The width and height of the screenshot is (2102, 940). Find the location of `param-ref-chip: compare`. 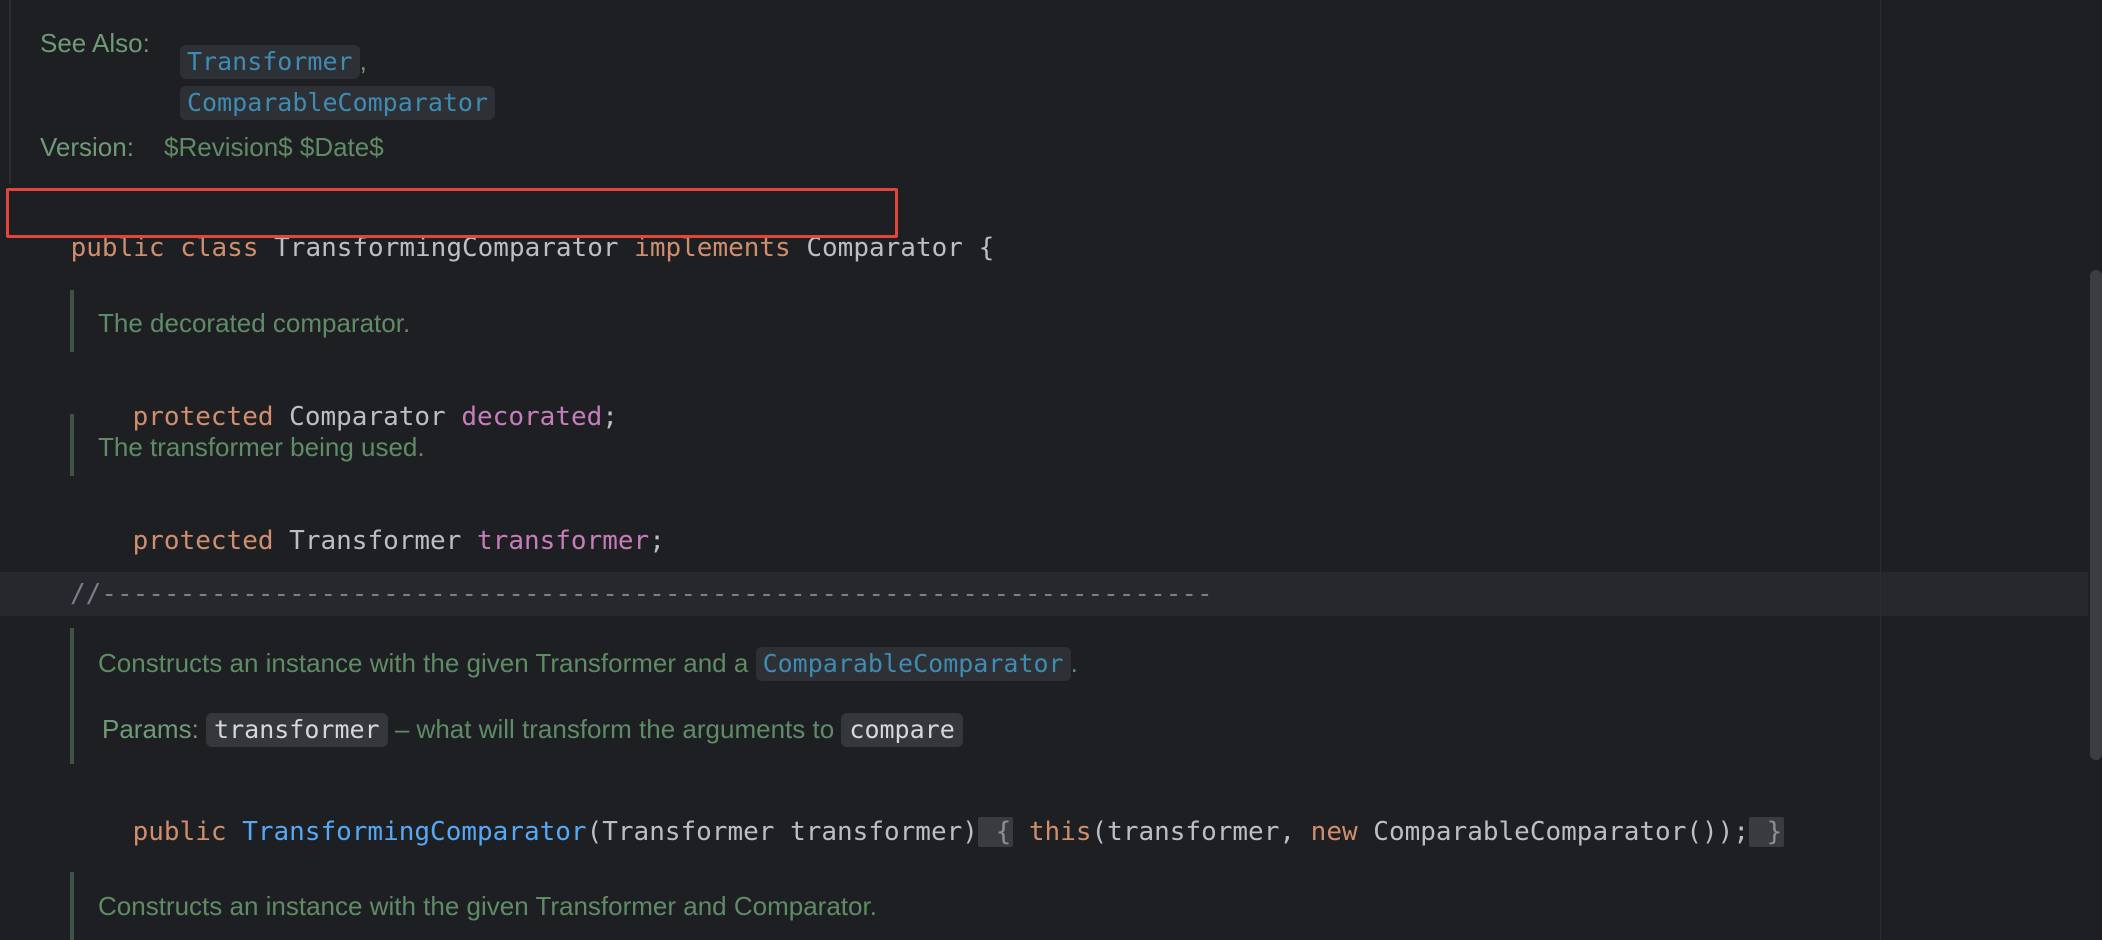

param-ref-chip: compare is located at coordinates (902, 730).